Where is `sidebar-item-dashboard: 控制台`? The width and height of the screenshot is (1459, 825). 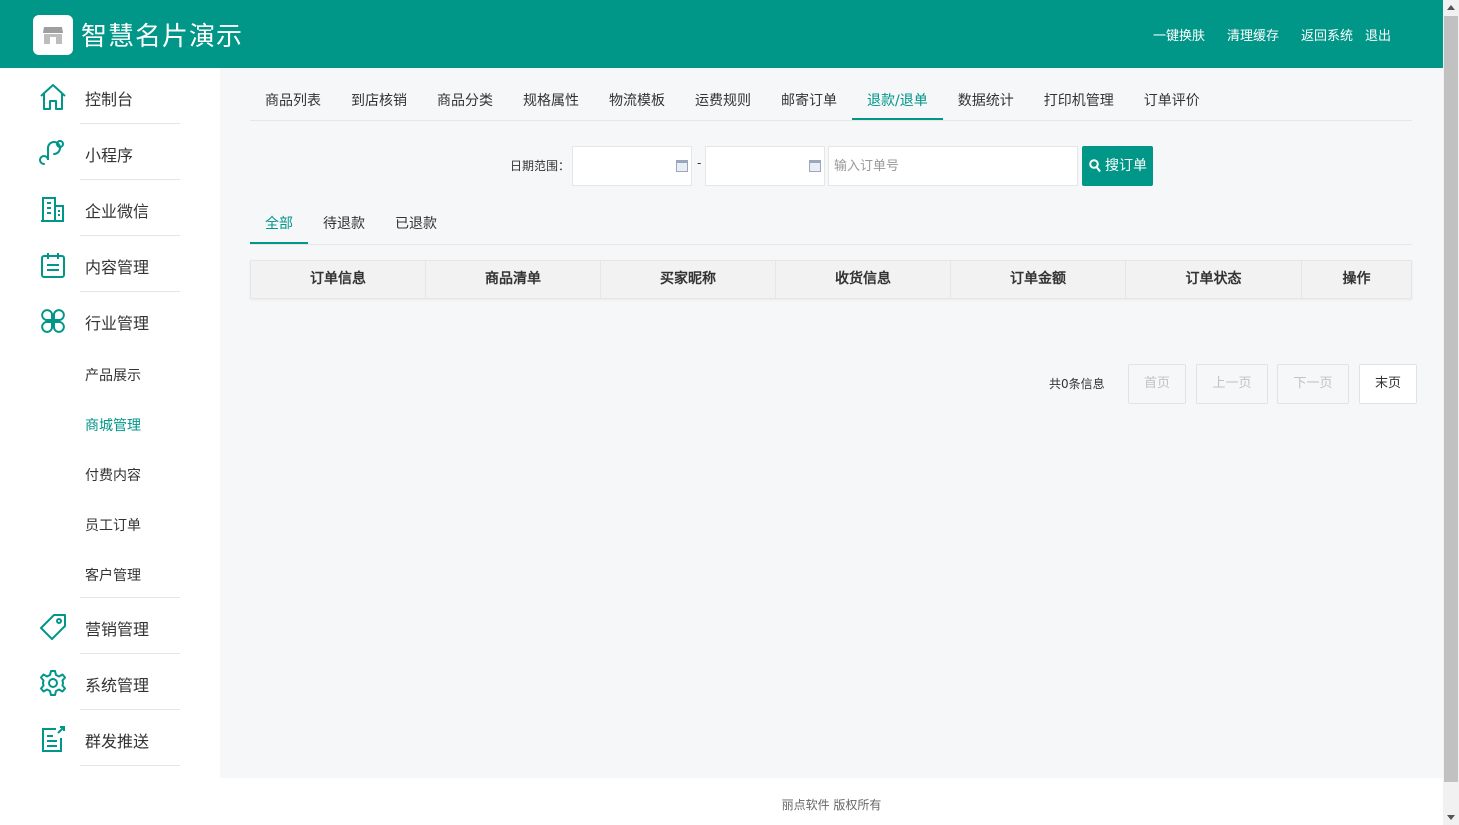
sidebar-item-dashboard: 控制台 is located at coordinates (110, 96).